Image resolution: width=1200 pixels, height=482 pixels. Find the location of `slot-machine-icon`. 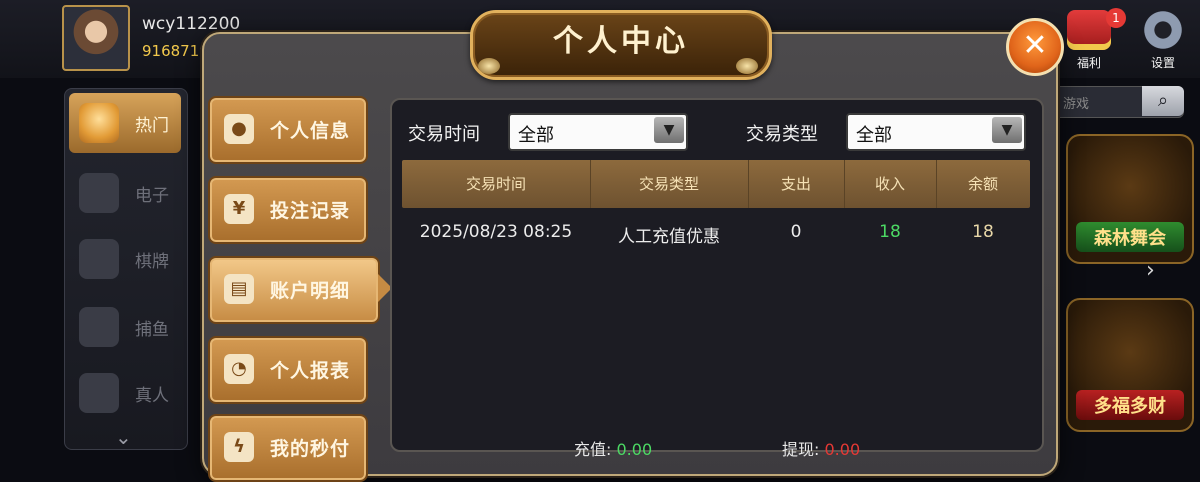

slot-machine-icon is located at coordinates (99, 193).